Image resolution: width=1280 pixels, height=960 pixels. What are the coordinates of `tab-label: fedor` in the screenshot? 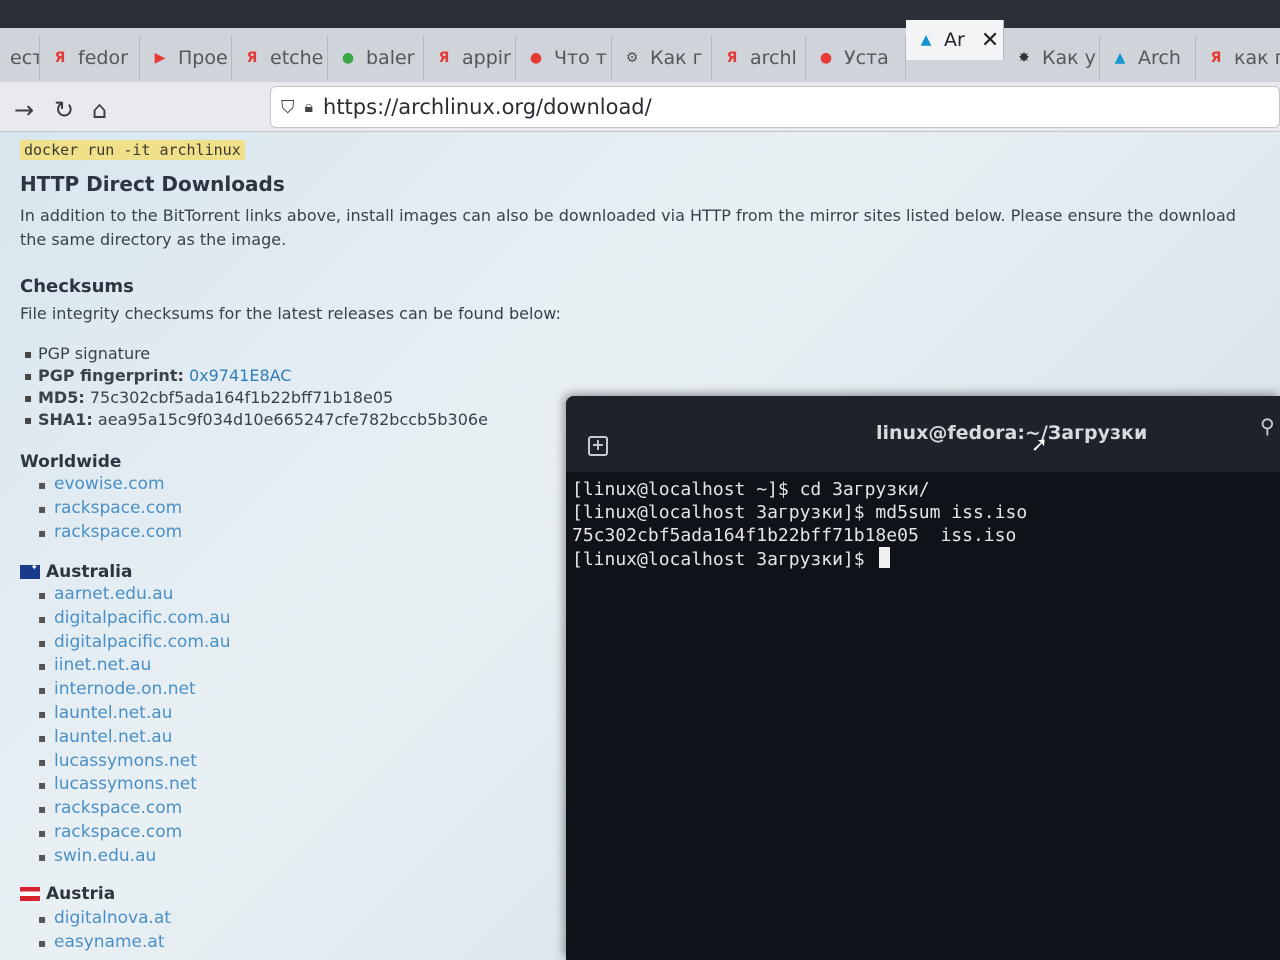 It's located at (103, 58).